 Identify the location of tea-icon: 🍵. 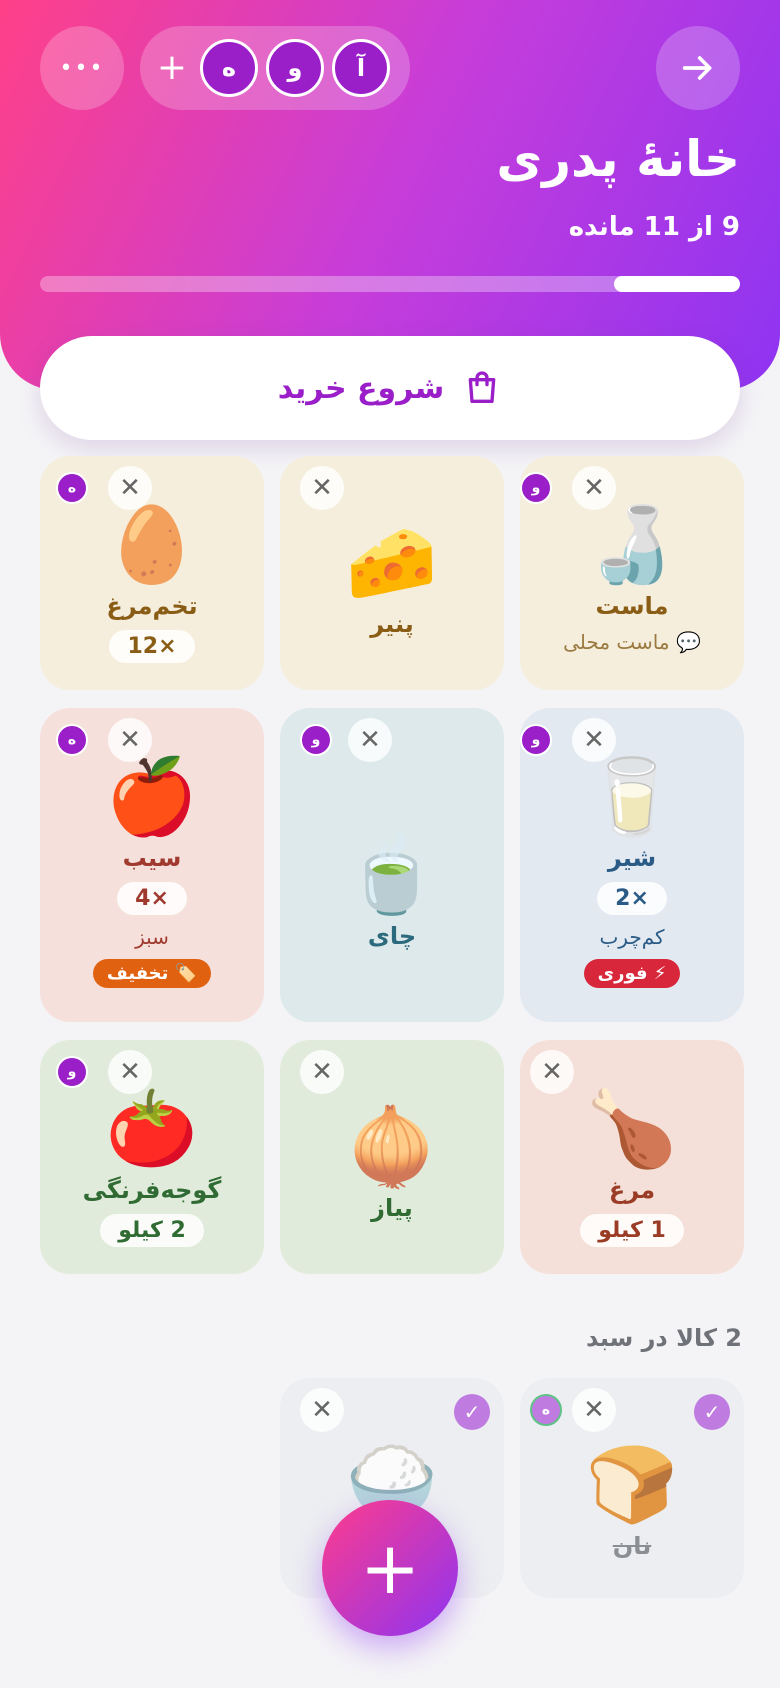
(392, 875).